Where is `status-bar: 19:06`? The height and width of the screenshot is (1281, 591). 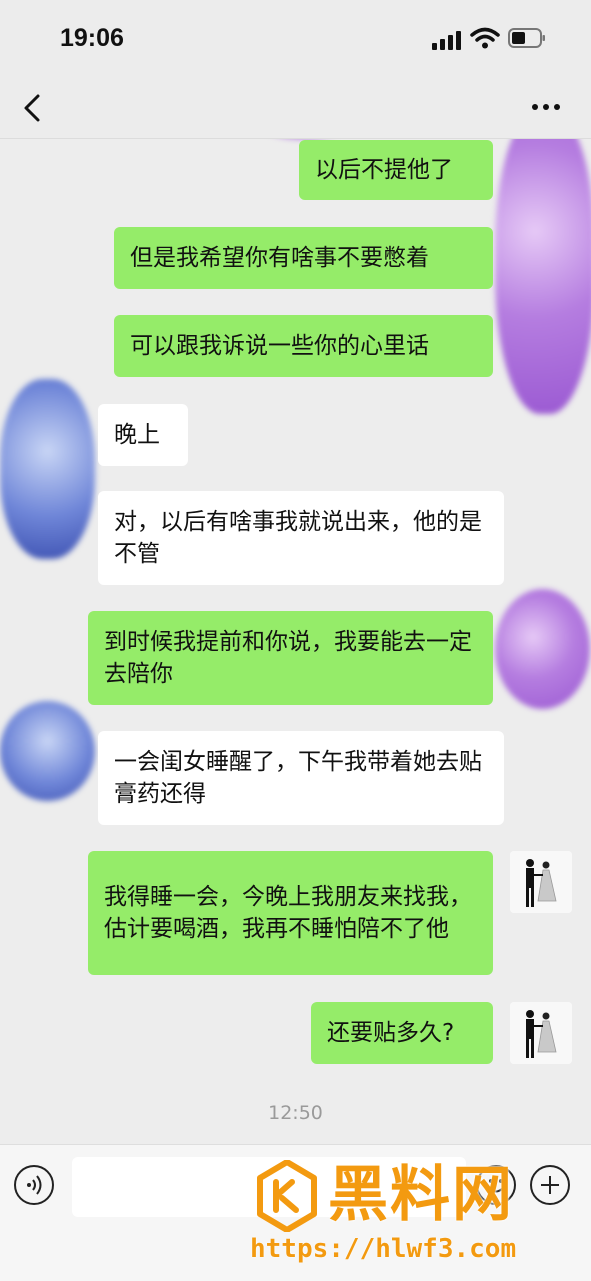
status-bar: 19:06 is located at coordinates (295, 40).